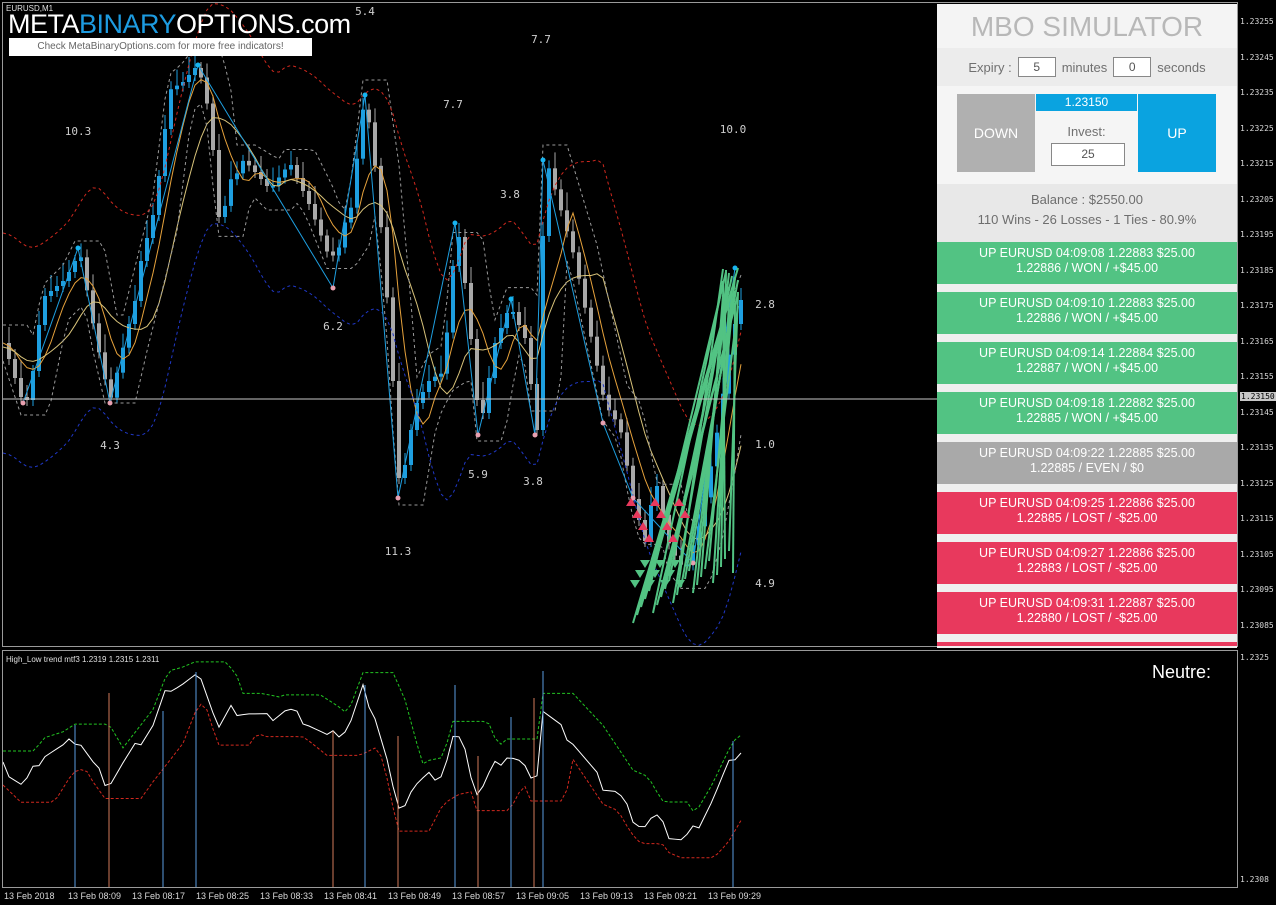 This screenshot has width=1276, height=905. What do you see at coordinates (1087, 219) in the screenshot?
I see `record-text: 110 Wins - 26 Losses - 1 Ties - 80.9%` at bounding box center [1087, 219].